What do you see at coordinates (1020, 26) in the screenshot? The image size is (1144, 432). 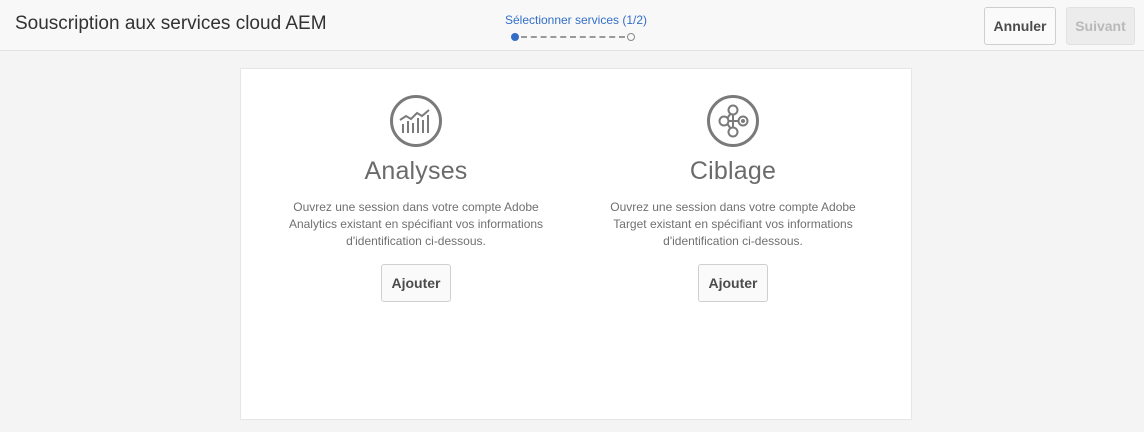 I see `cancel-button: Annuler` at bounding box center [1020, 26].